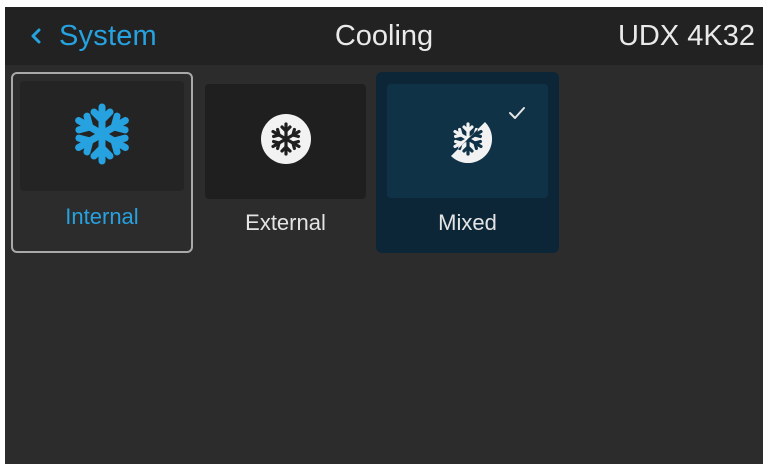 Image resolution: width=763 pixels, height=464 pixels. I want to click on option-internal: Internal, so click(102, 162).